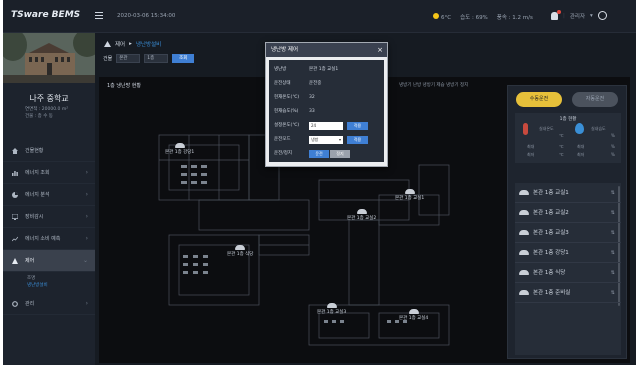 This screenshot has width=639, height=365. What do you see at coordinates (49, 58) in the screenshot?
I see `building-illustration` at bounding box center [49, 58].